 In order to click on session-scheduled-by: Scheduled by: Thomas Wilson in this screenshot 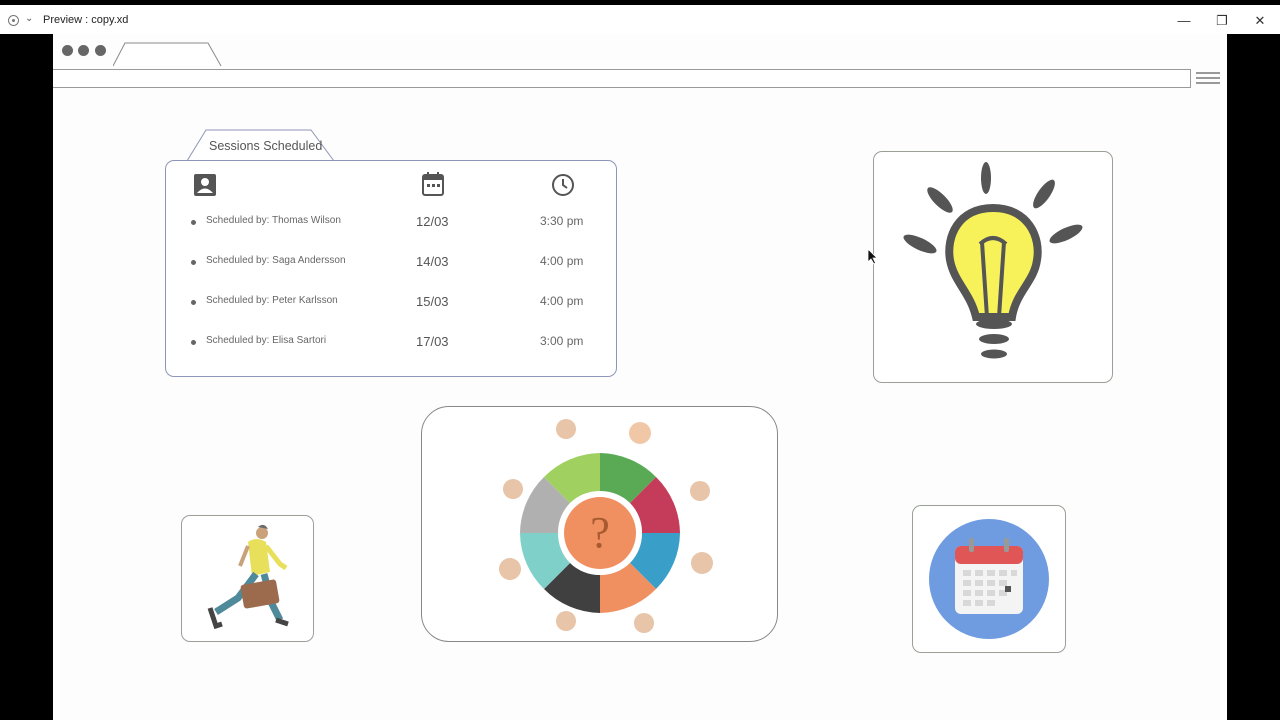, I will do `click(273, 220)`.